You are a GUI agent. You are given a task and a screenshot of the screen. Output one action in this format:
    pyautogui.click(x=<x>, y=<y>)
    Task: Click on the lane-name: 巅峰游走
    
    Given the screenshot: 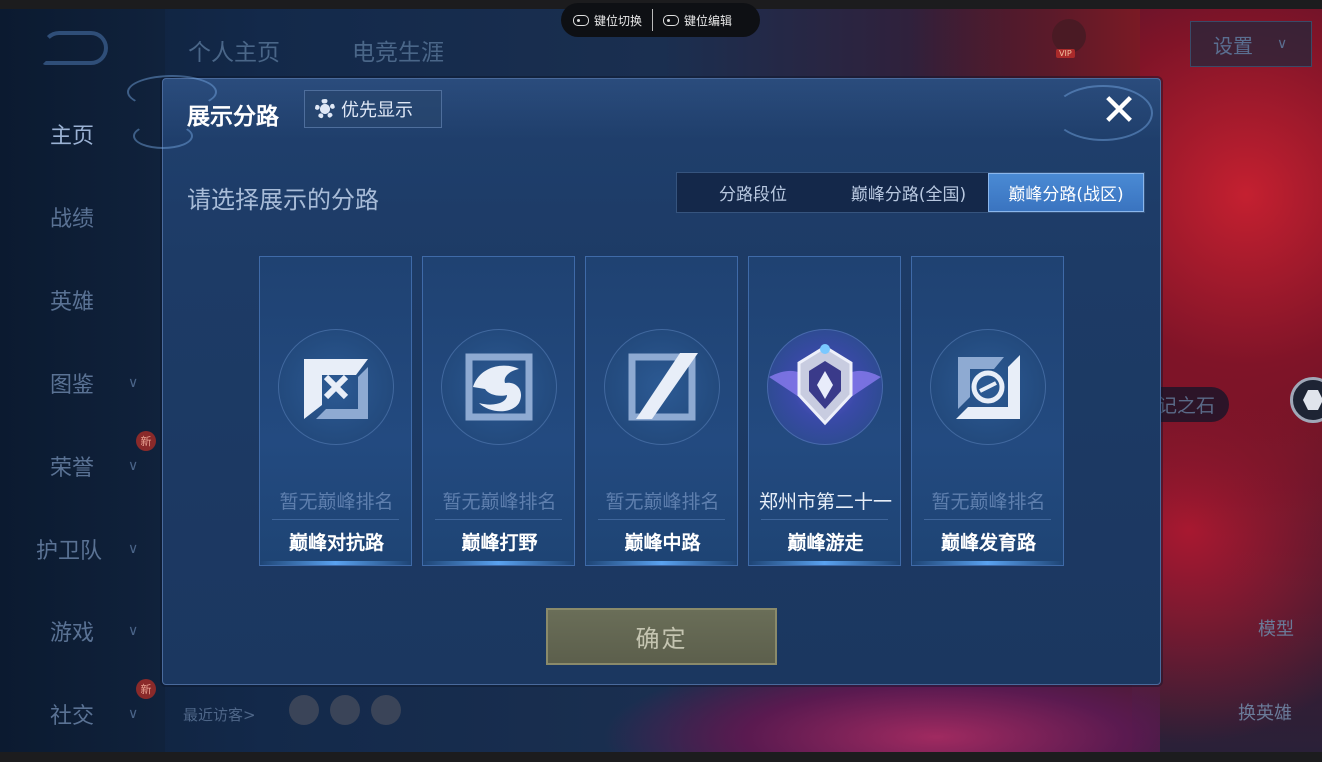 What is the action you would take?
    pyautogui.click(x=825, y=543)
    